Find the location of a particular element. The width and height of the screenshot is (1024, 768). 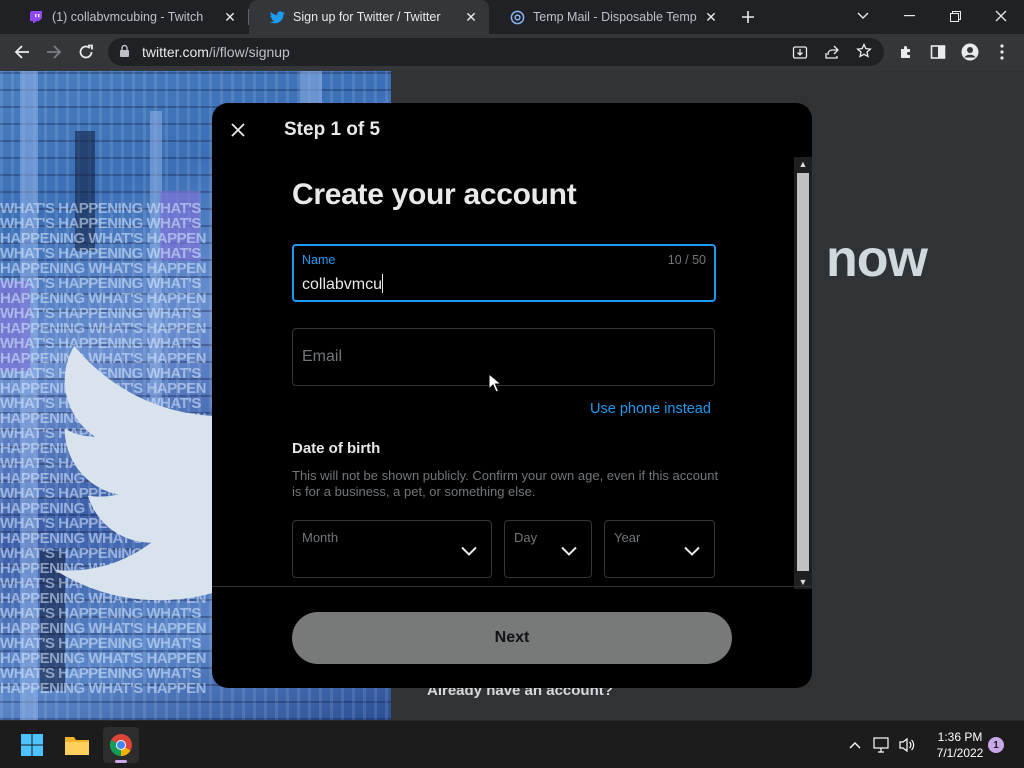

extensions-puzzle-icon is located at coordinates (906, 52).